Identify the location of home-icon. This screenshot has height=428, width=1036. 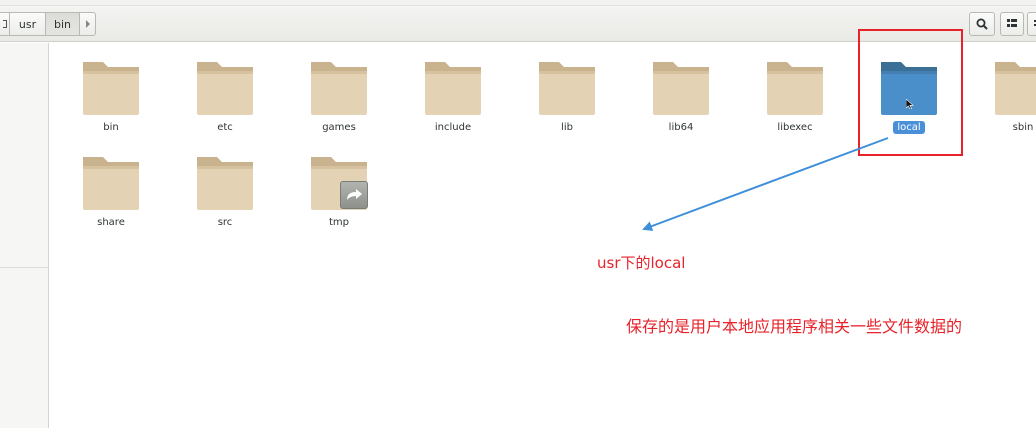
(4, 24).